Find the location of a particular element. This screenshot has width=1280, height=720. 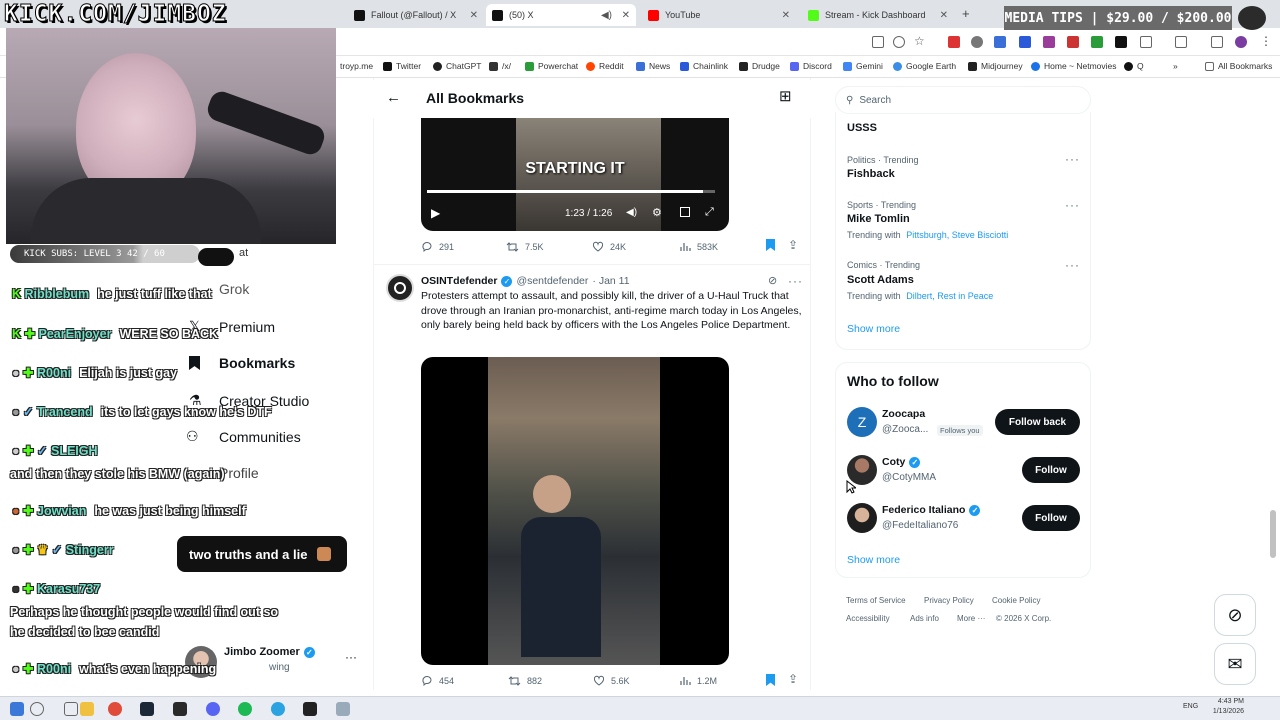

grok-button: ⊘ is located at coordinates (1235, 615).